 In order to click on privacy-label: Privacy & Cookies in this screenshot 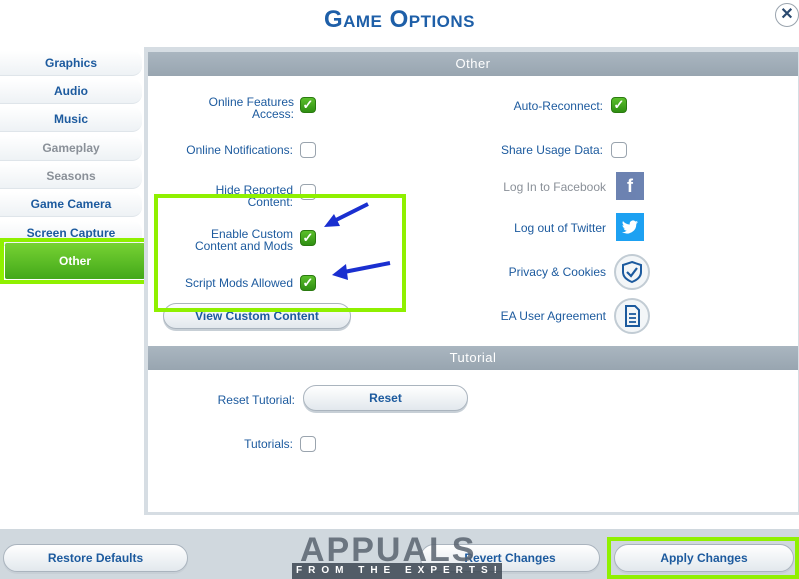, I will do `click(538, 272)`.